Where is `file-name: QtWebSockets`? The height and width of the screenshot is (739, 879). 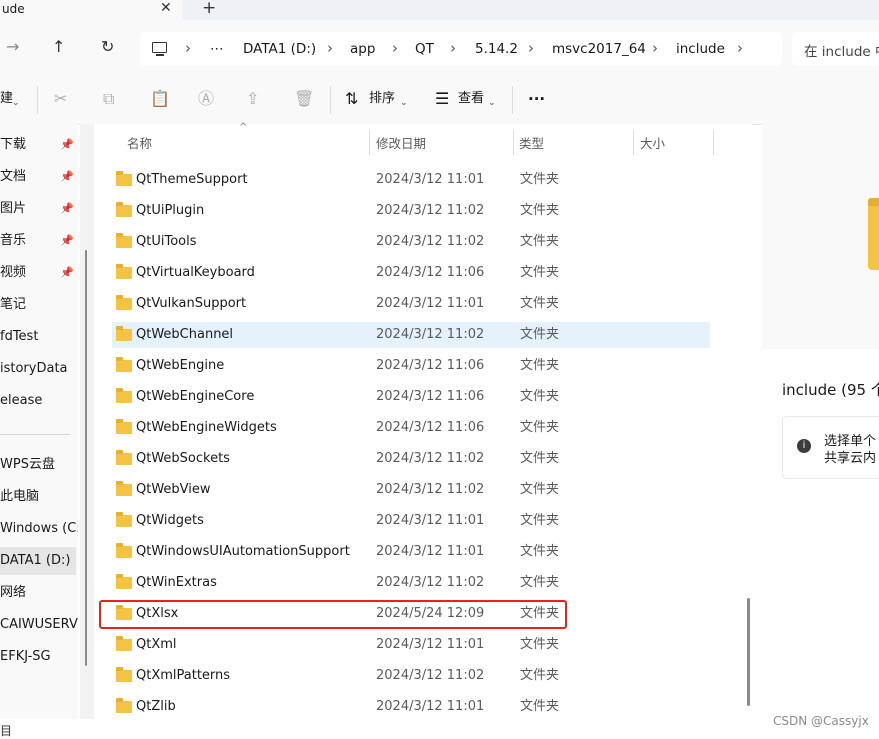 file-name: QtWebSockets is located at coordinates (183, 458).